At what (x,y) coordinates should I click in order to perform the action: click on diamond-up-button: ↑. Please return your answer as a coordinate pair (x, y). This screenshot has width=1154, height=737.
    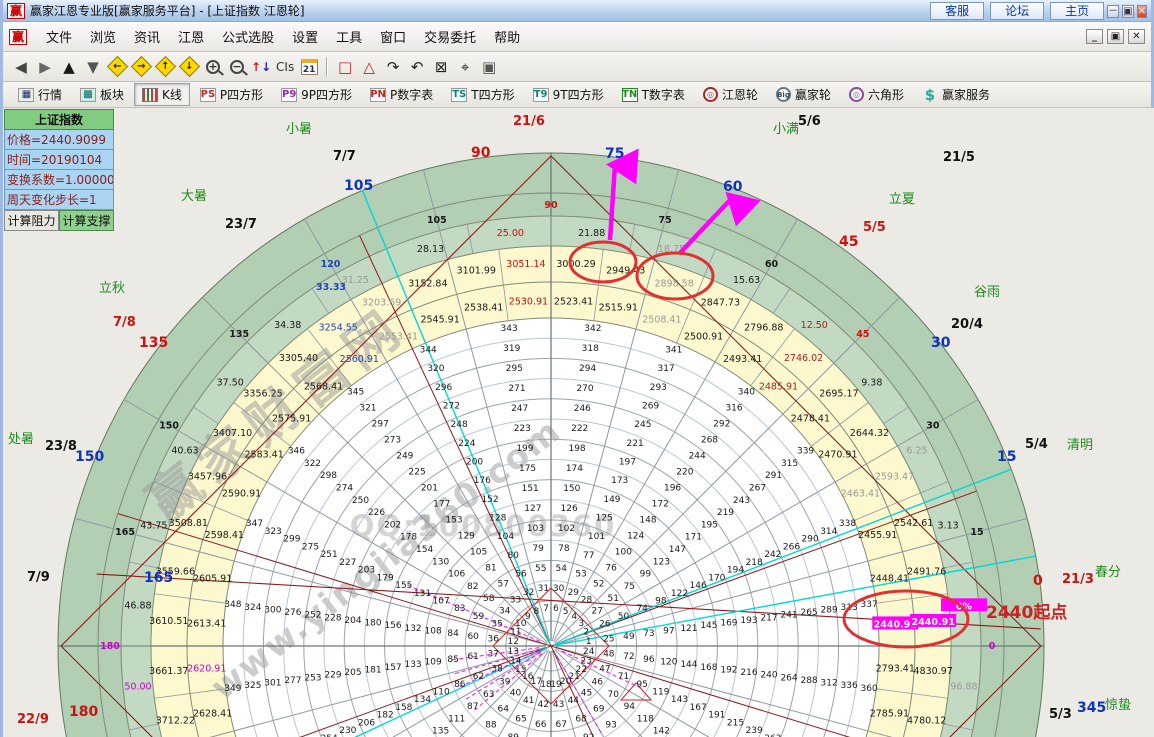
    Looking at the image, I should click on (165, 66).